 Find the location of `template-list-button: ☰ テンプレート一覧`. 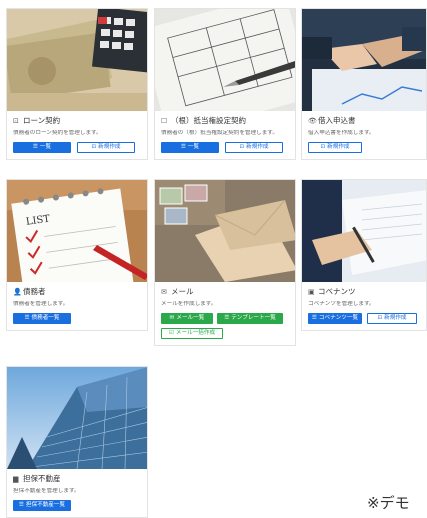

template-list-button: ☰ テンプレート一覧 is located at coordinates (250, 318).